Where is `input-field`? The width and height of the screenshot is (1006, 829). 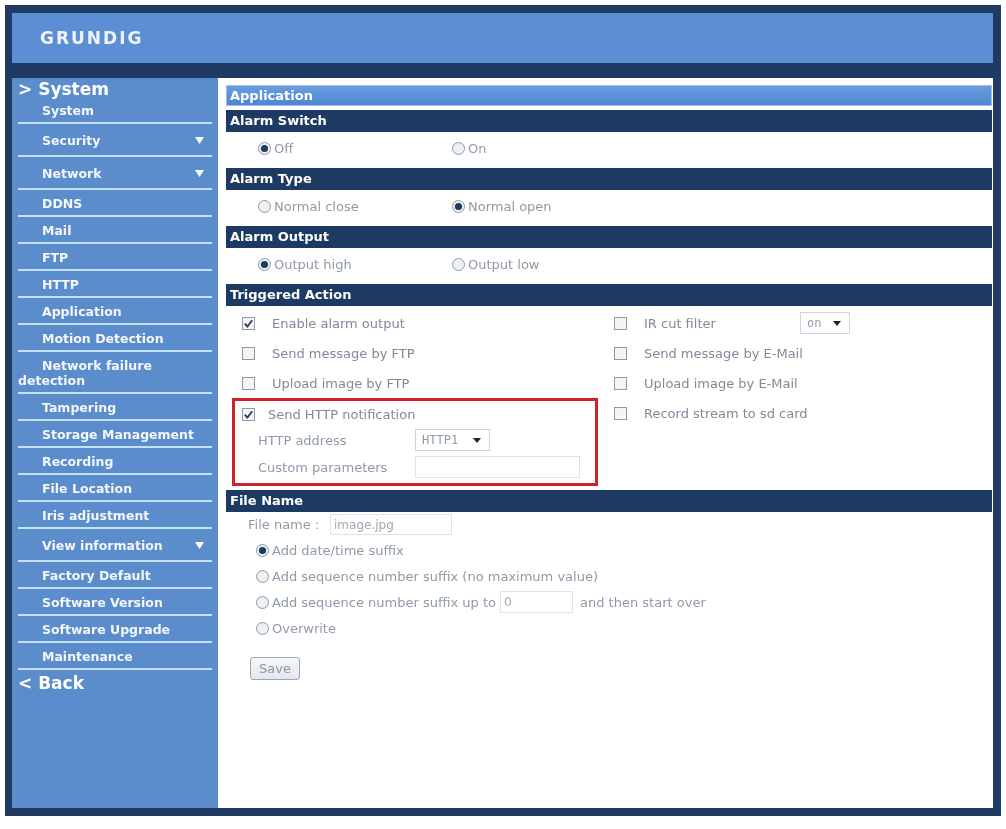 input-field is located at coordinates (497, 467).